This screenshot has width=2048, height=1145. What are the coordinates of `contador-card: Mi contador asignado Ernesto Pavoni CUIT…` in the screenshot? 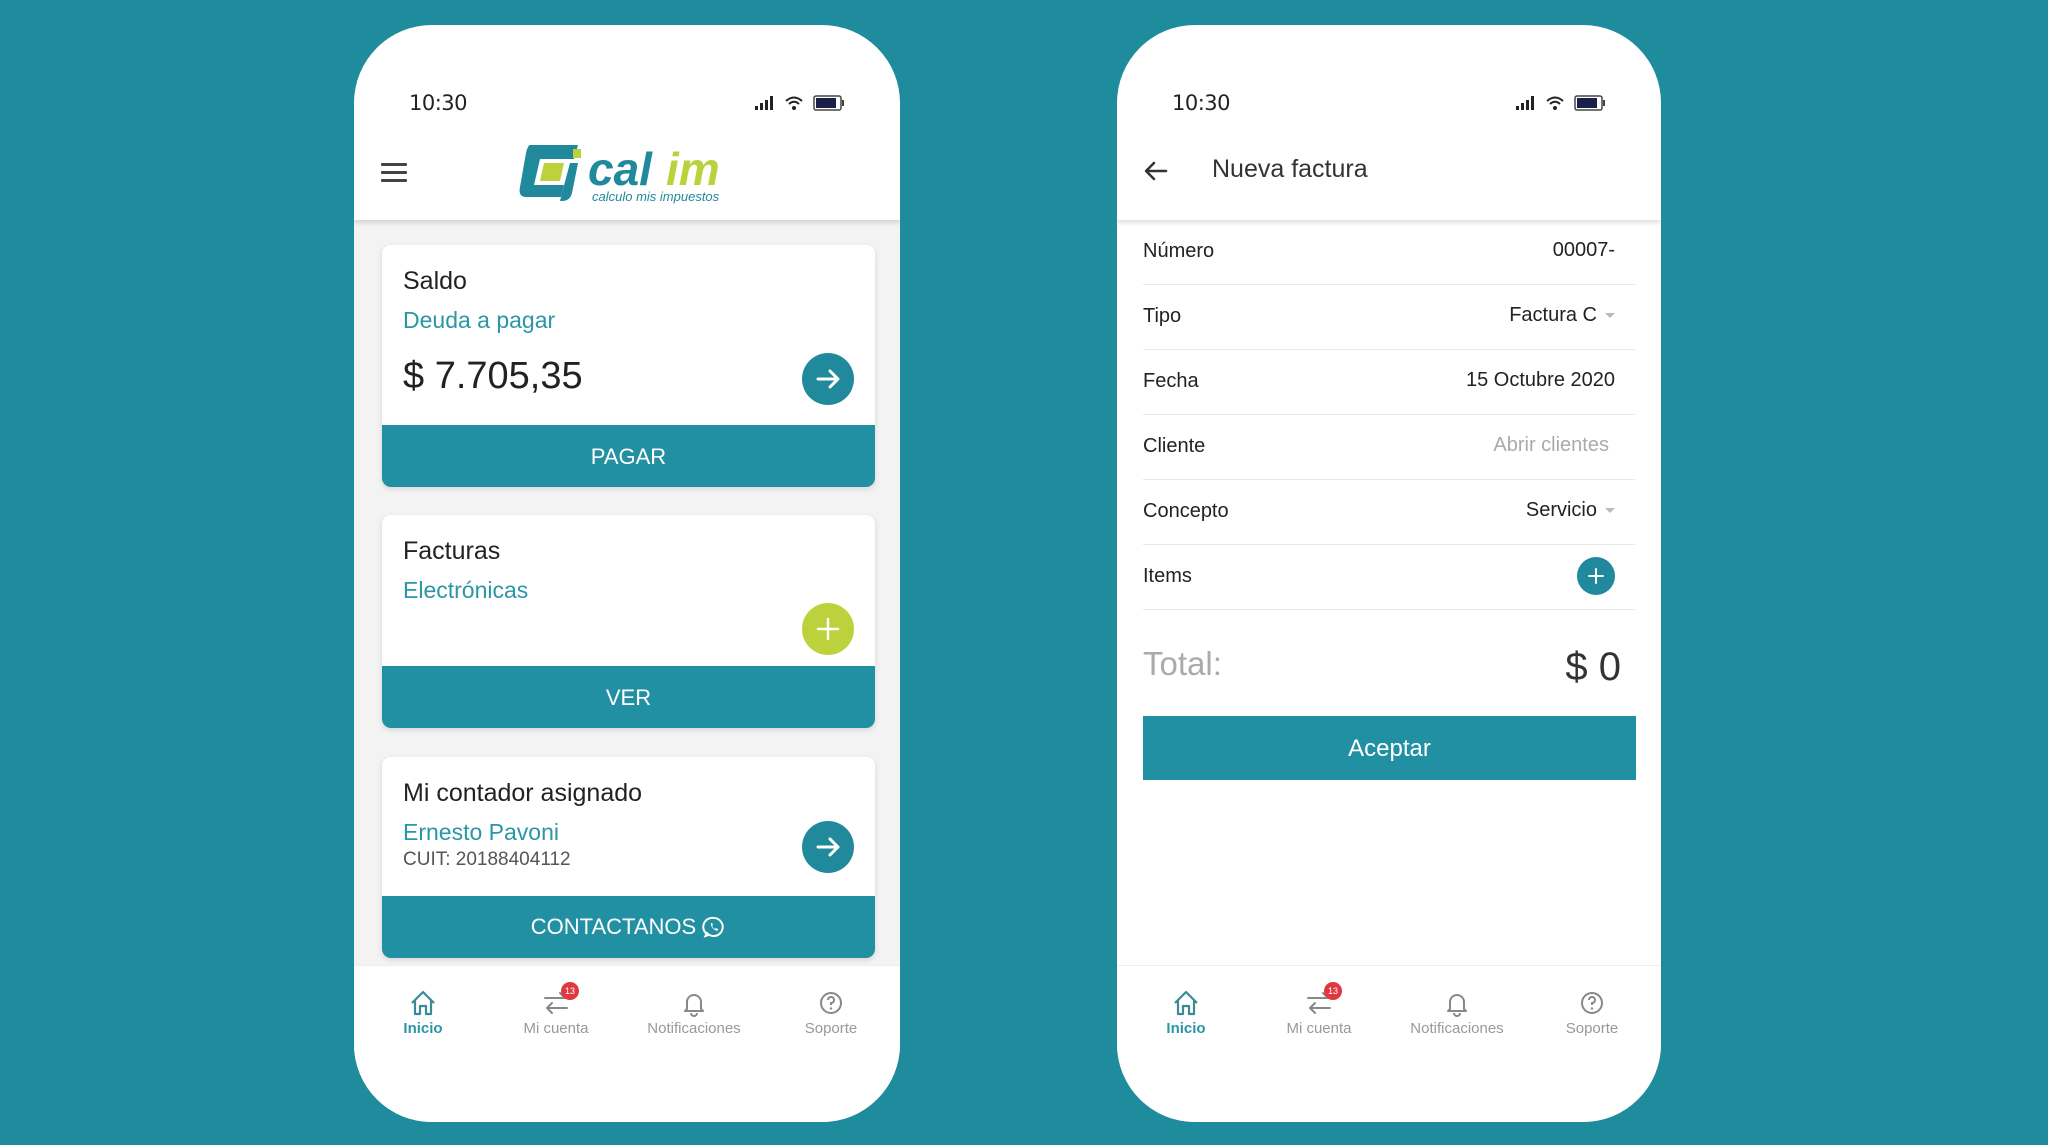 It's located at (628, 857).